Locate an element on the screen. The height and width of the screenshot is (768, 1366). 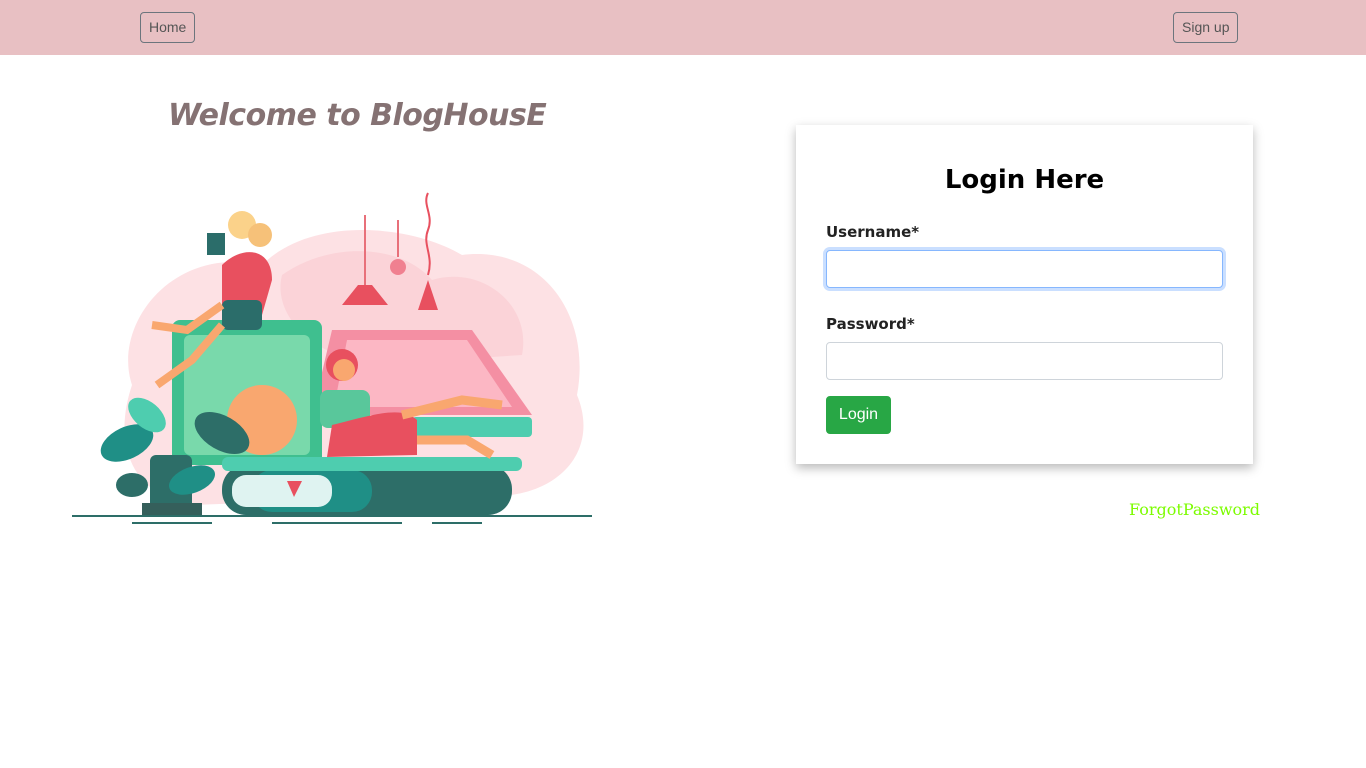
welcome-heading: Welcome to BlogHousE is located at coordinates (357, 115).